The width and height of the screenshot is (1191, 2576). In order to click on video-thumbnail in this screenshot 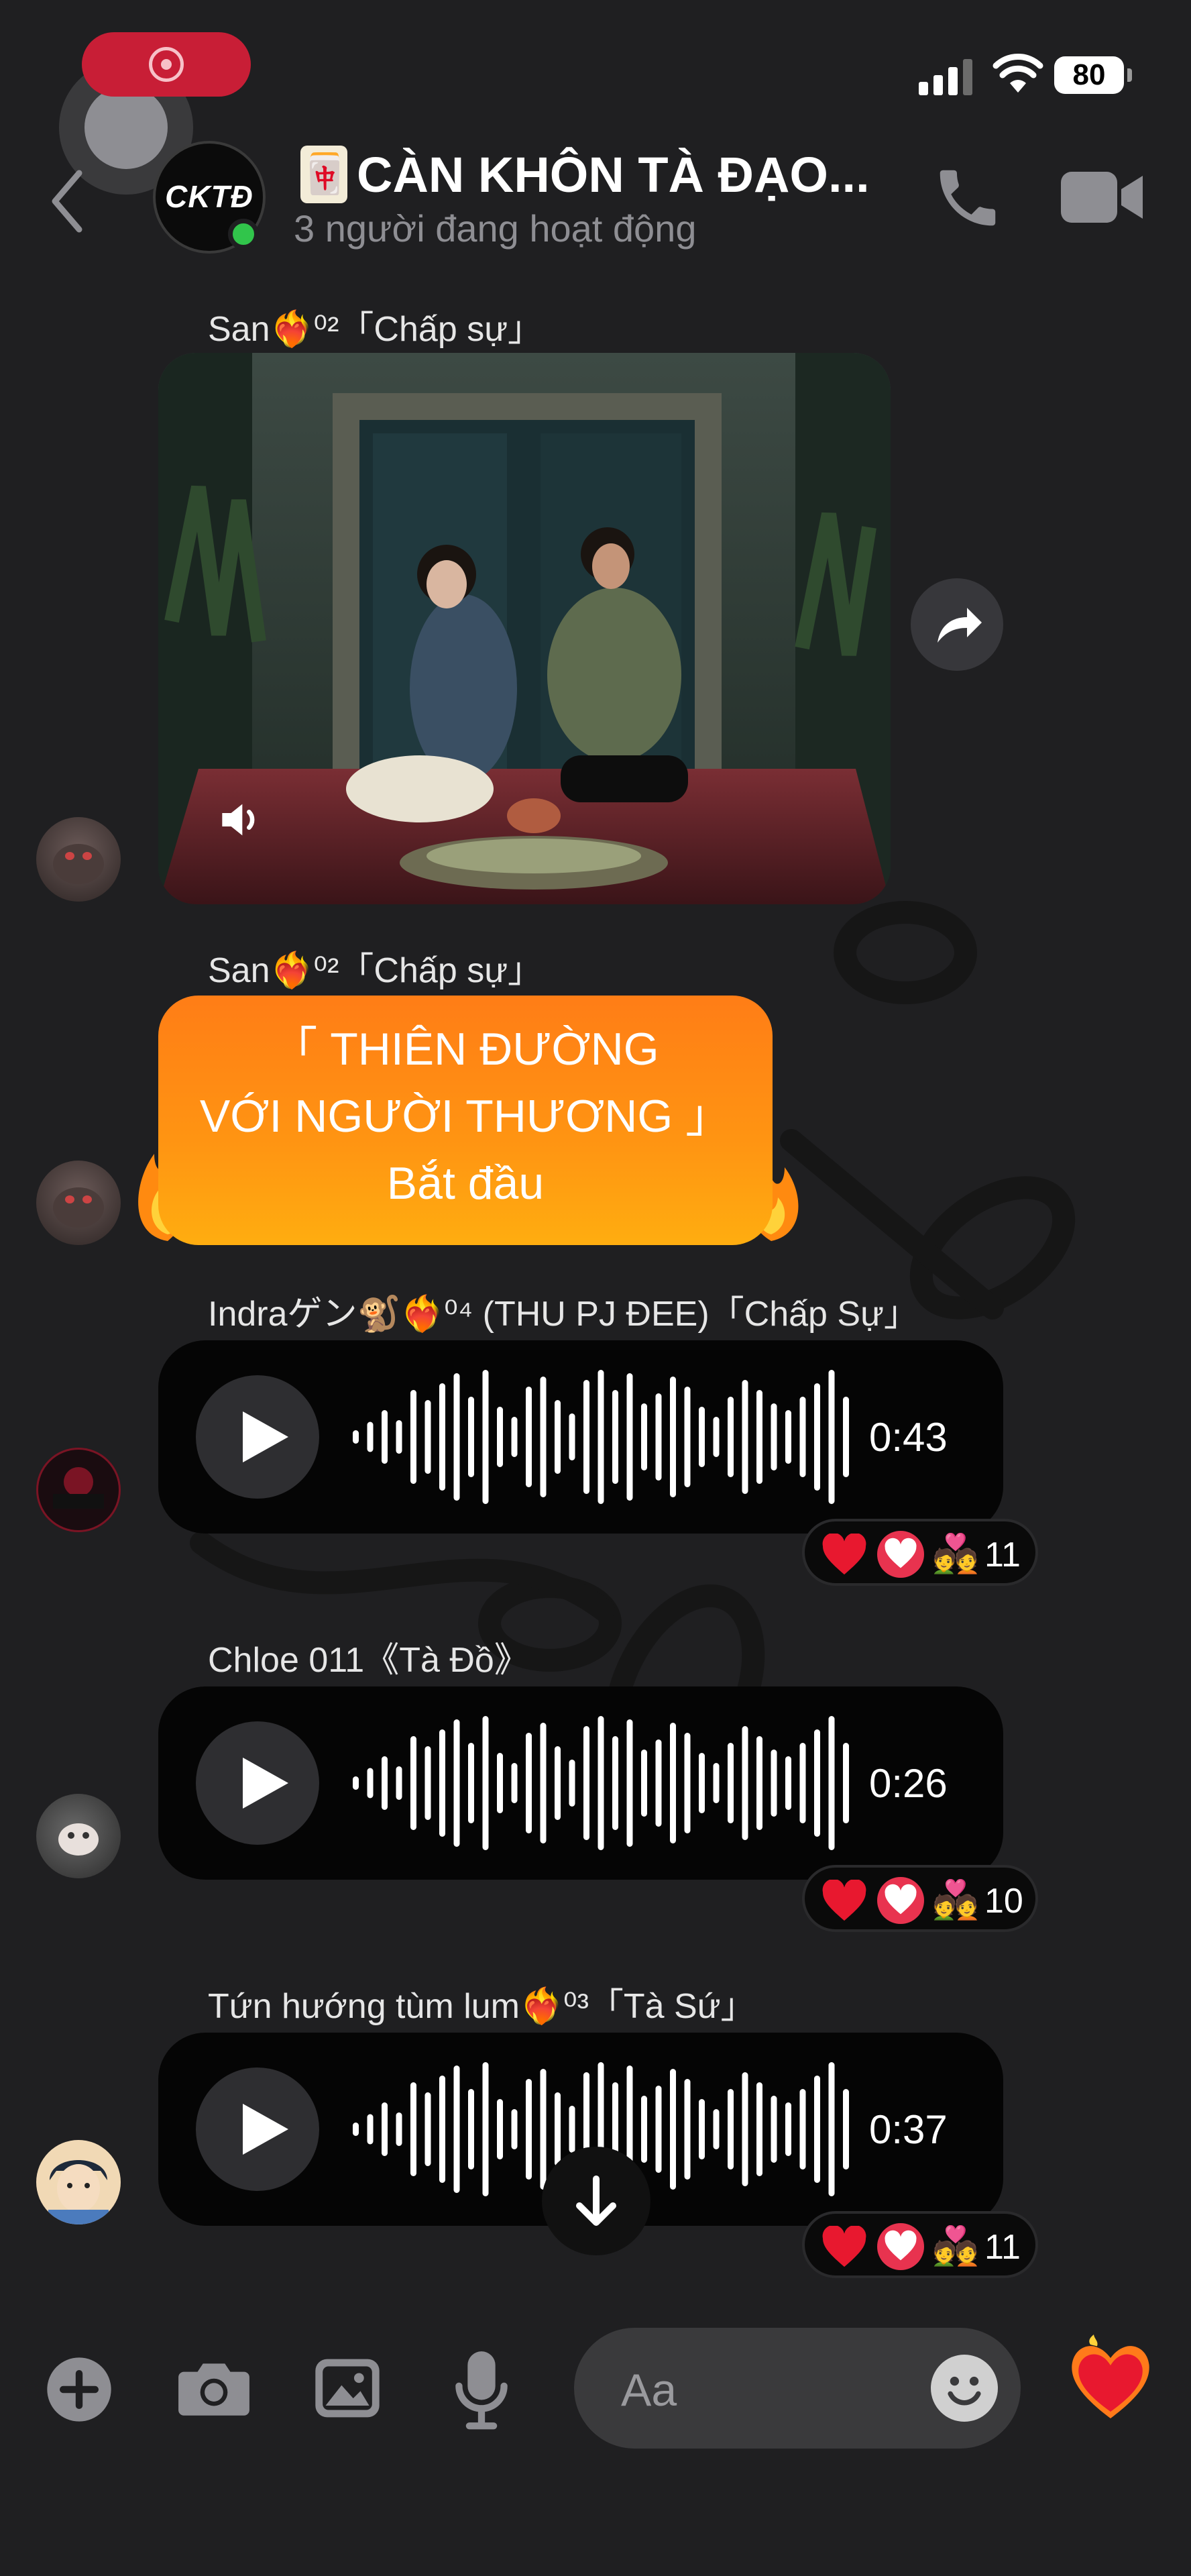, I will do `click(524, 628)`.